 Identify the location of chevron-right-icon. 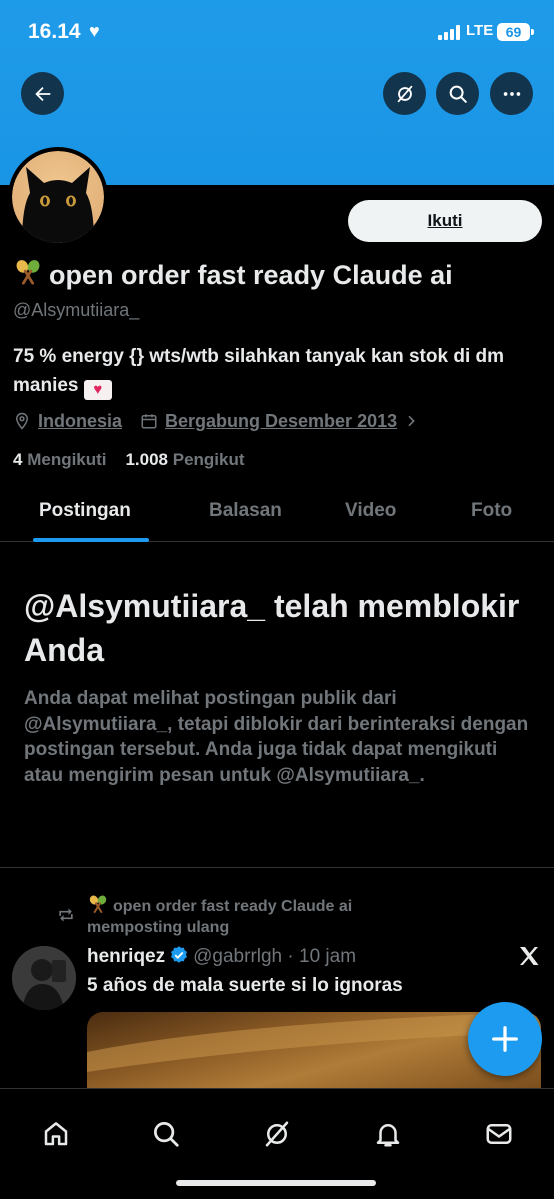
(411, 421).